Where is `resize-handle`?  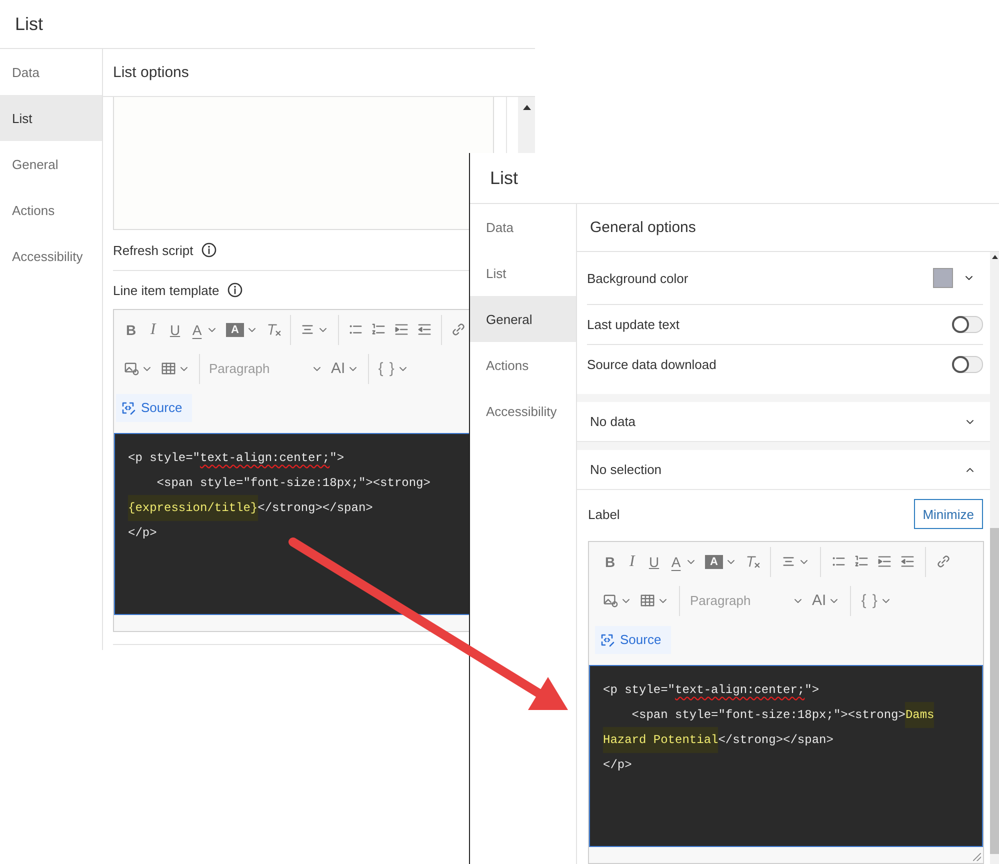
resize-handle is located at coordinates (977, 857).